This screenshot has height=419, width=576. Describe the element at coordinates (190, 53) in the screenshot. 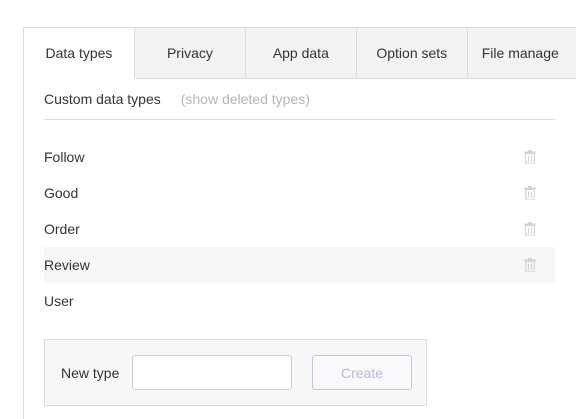

I see `tab-privacy: Privacy` at that location.